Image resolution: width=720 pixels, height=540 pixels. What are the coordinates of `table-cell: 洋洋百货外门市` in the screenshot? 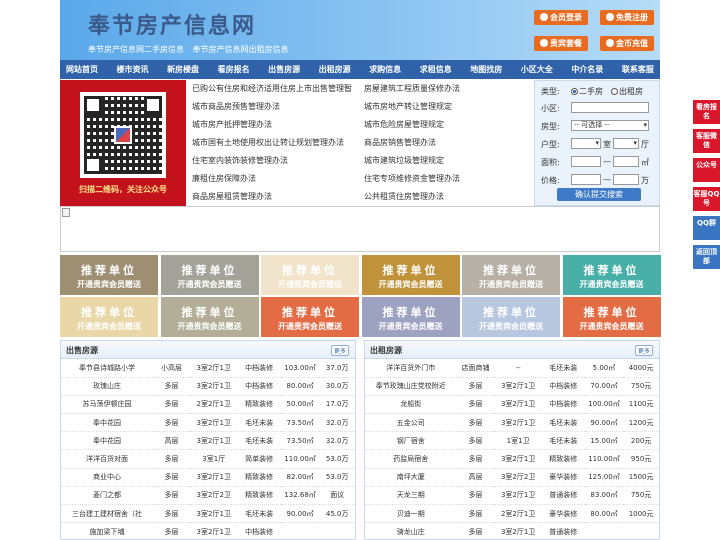 It's located at (411, 368).